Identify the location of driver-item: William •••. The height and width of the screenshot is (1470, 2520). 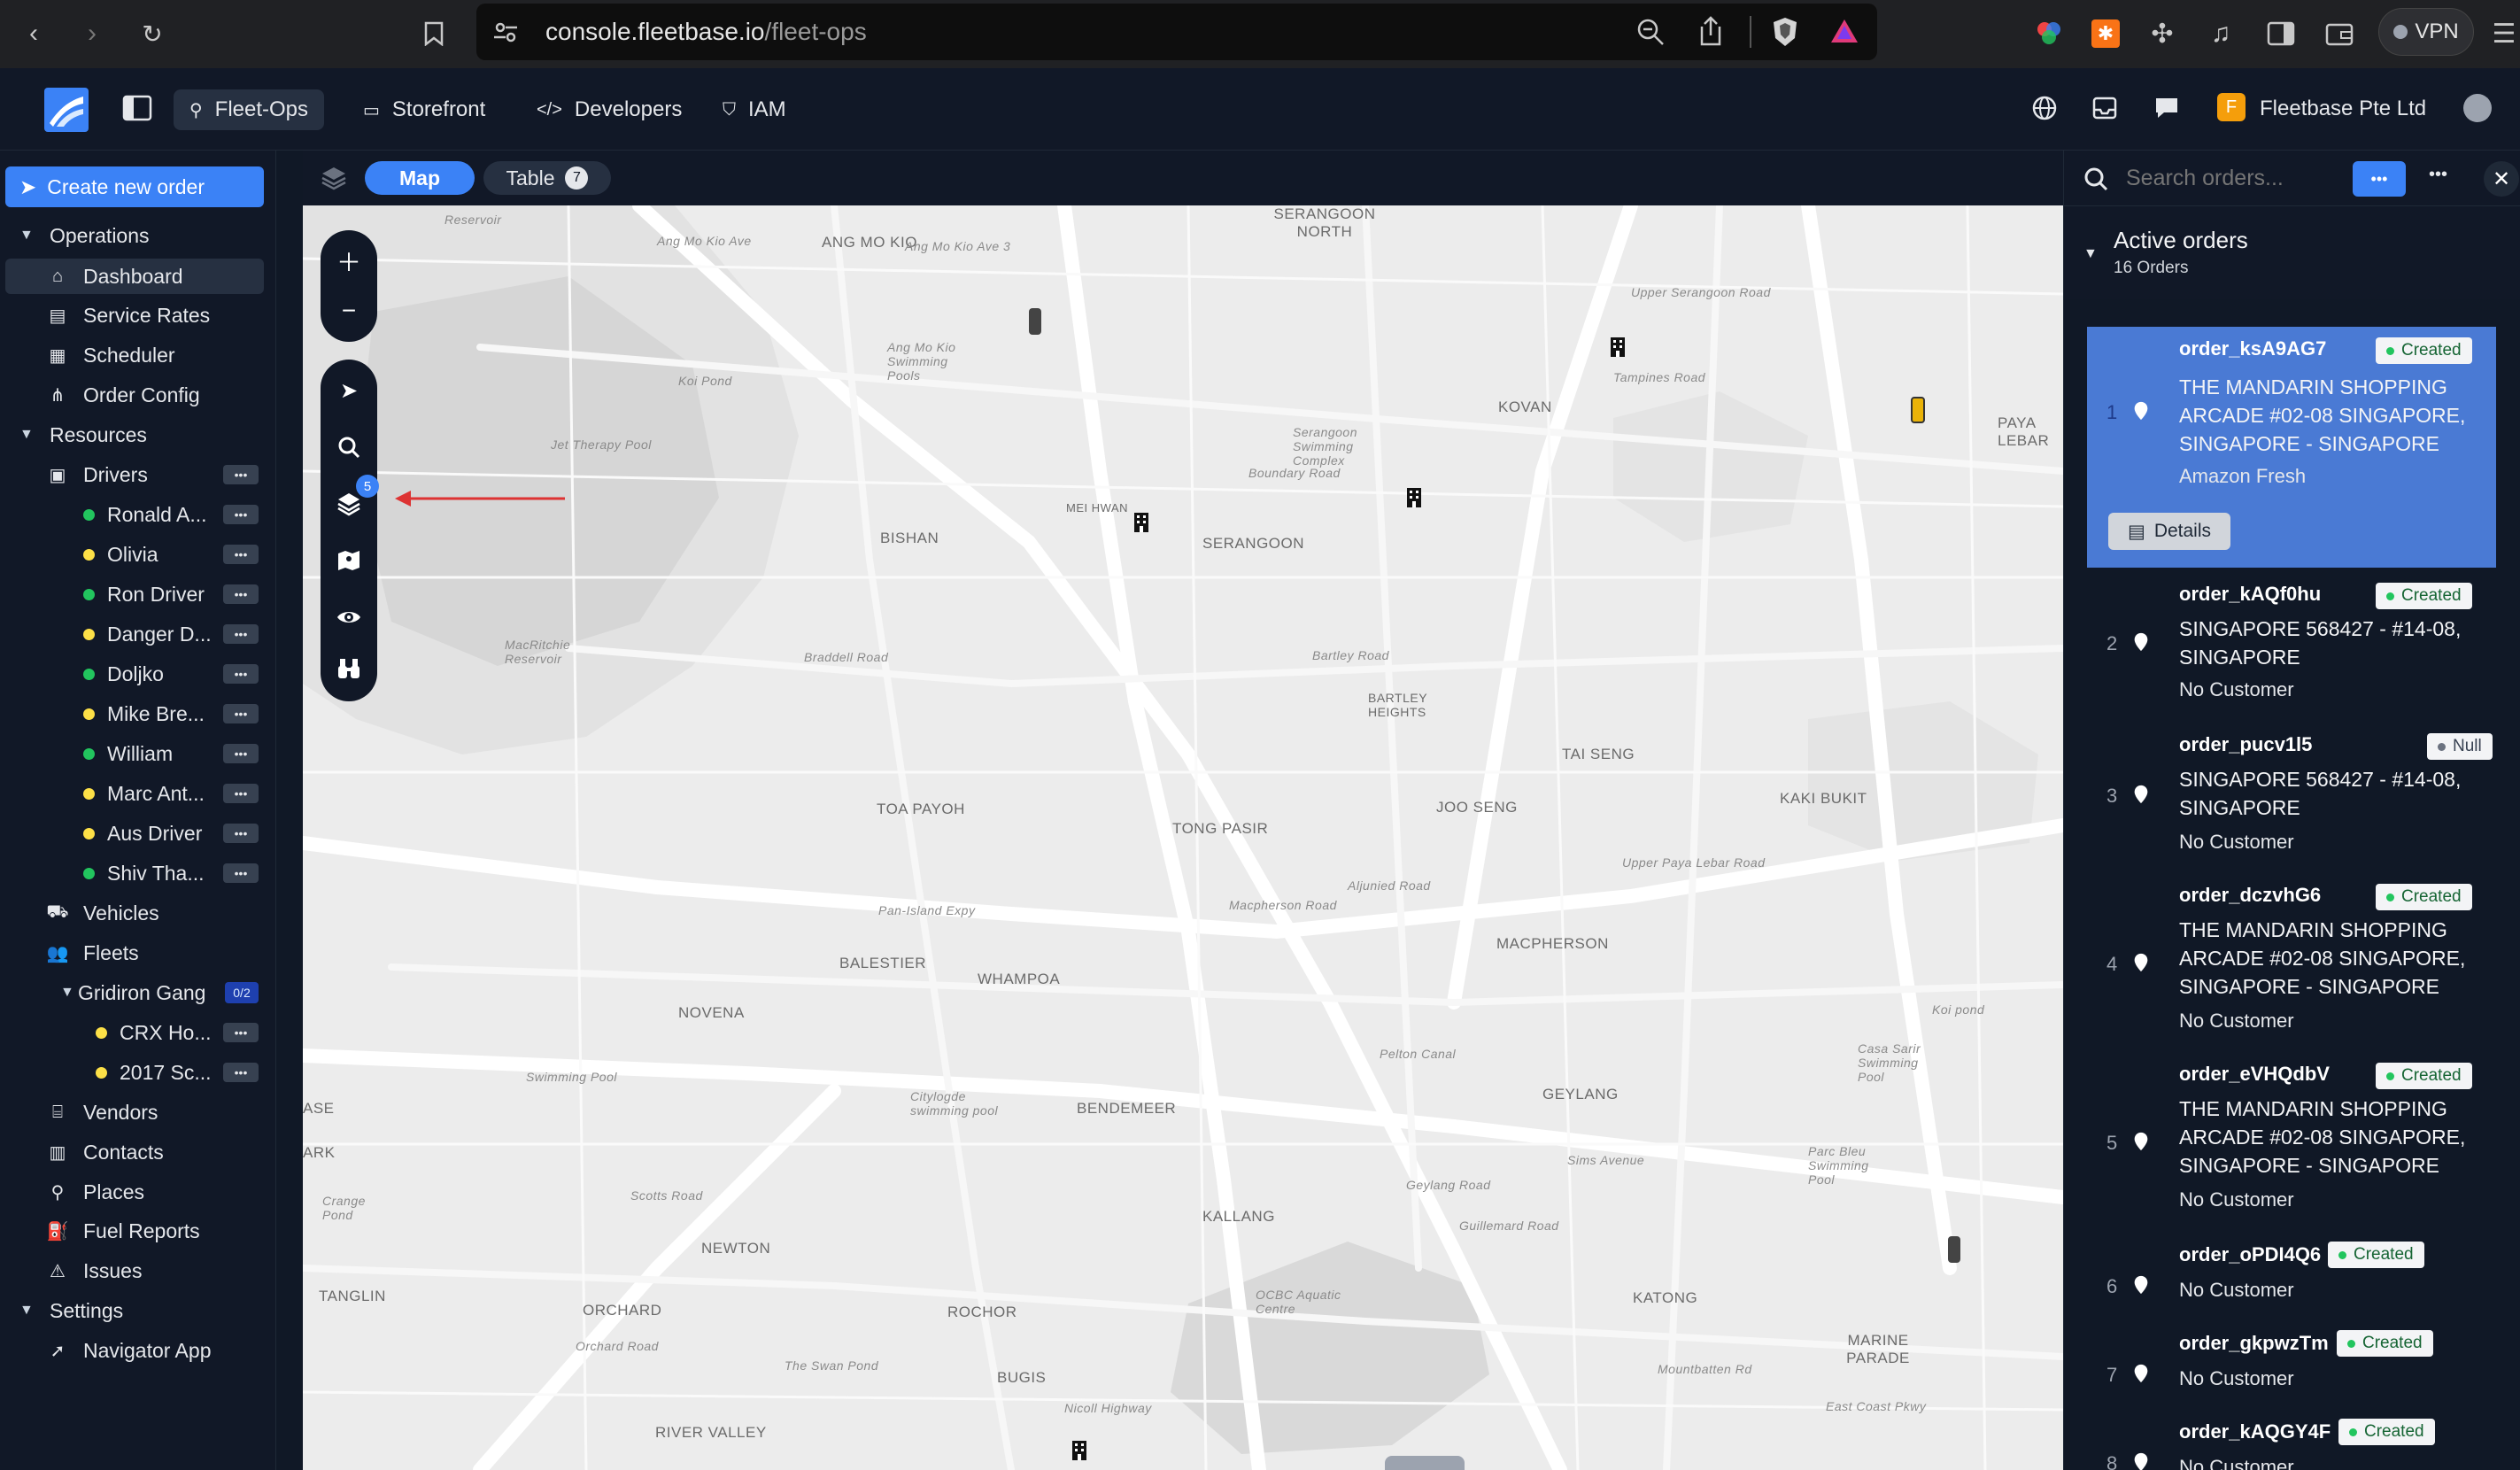
(138, 753).